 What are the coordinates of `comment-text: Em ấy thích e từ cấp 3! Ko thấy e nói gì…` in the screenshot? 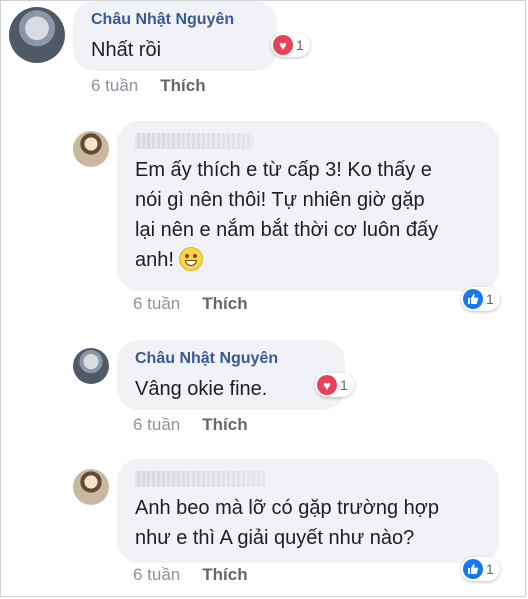 It's located at (287, 215).